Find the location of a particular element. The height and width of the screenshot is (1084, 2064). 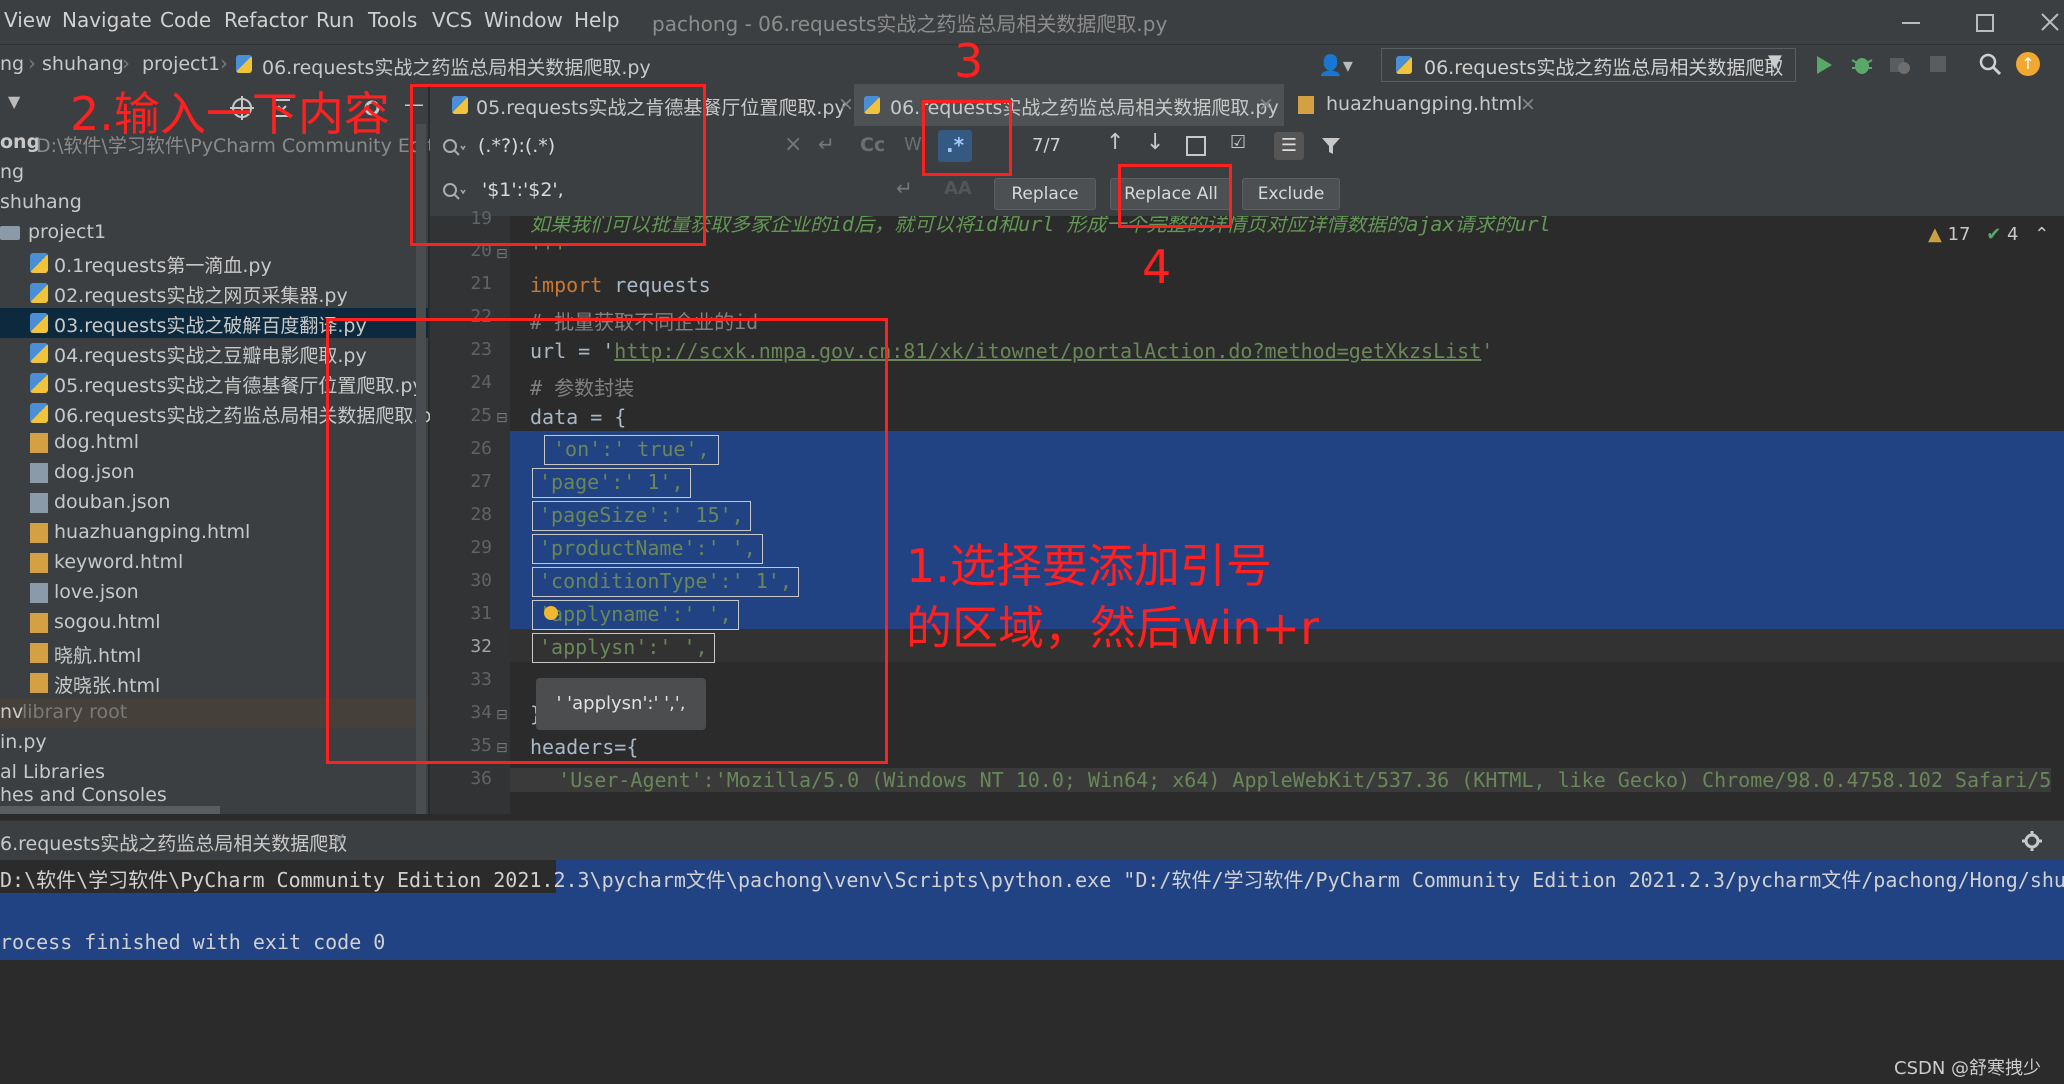

tree-row-label: love.json is located at coordinates (96, 592).